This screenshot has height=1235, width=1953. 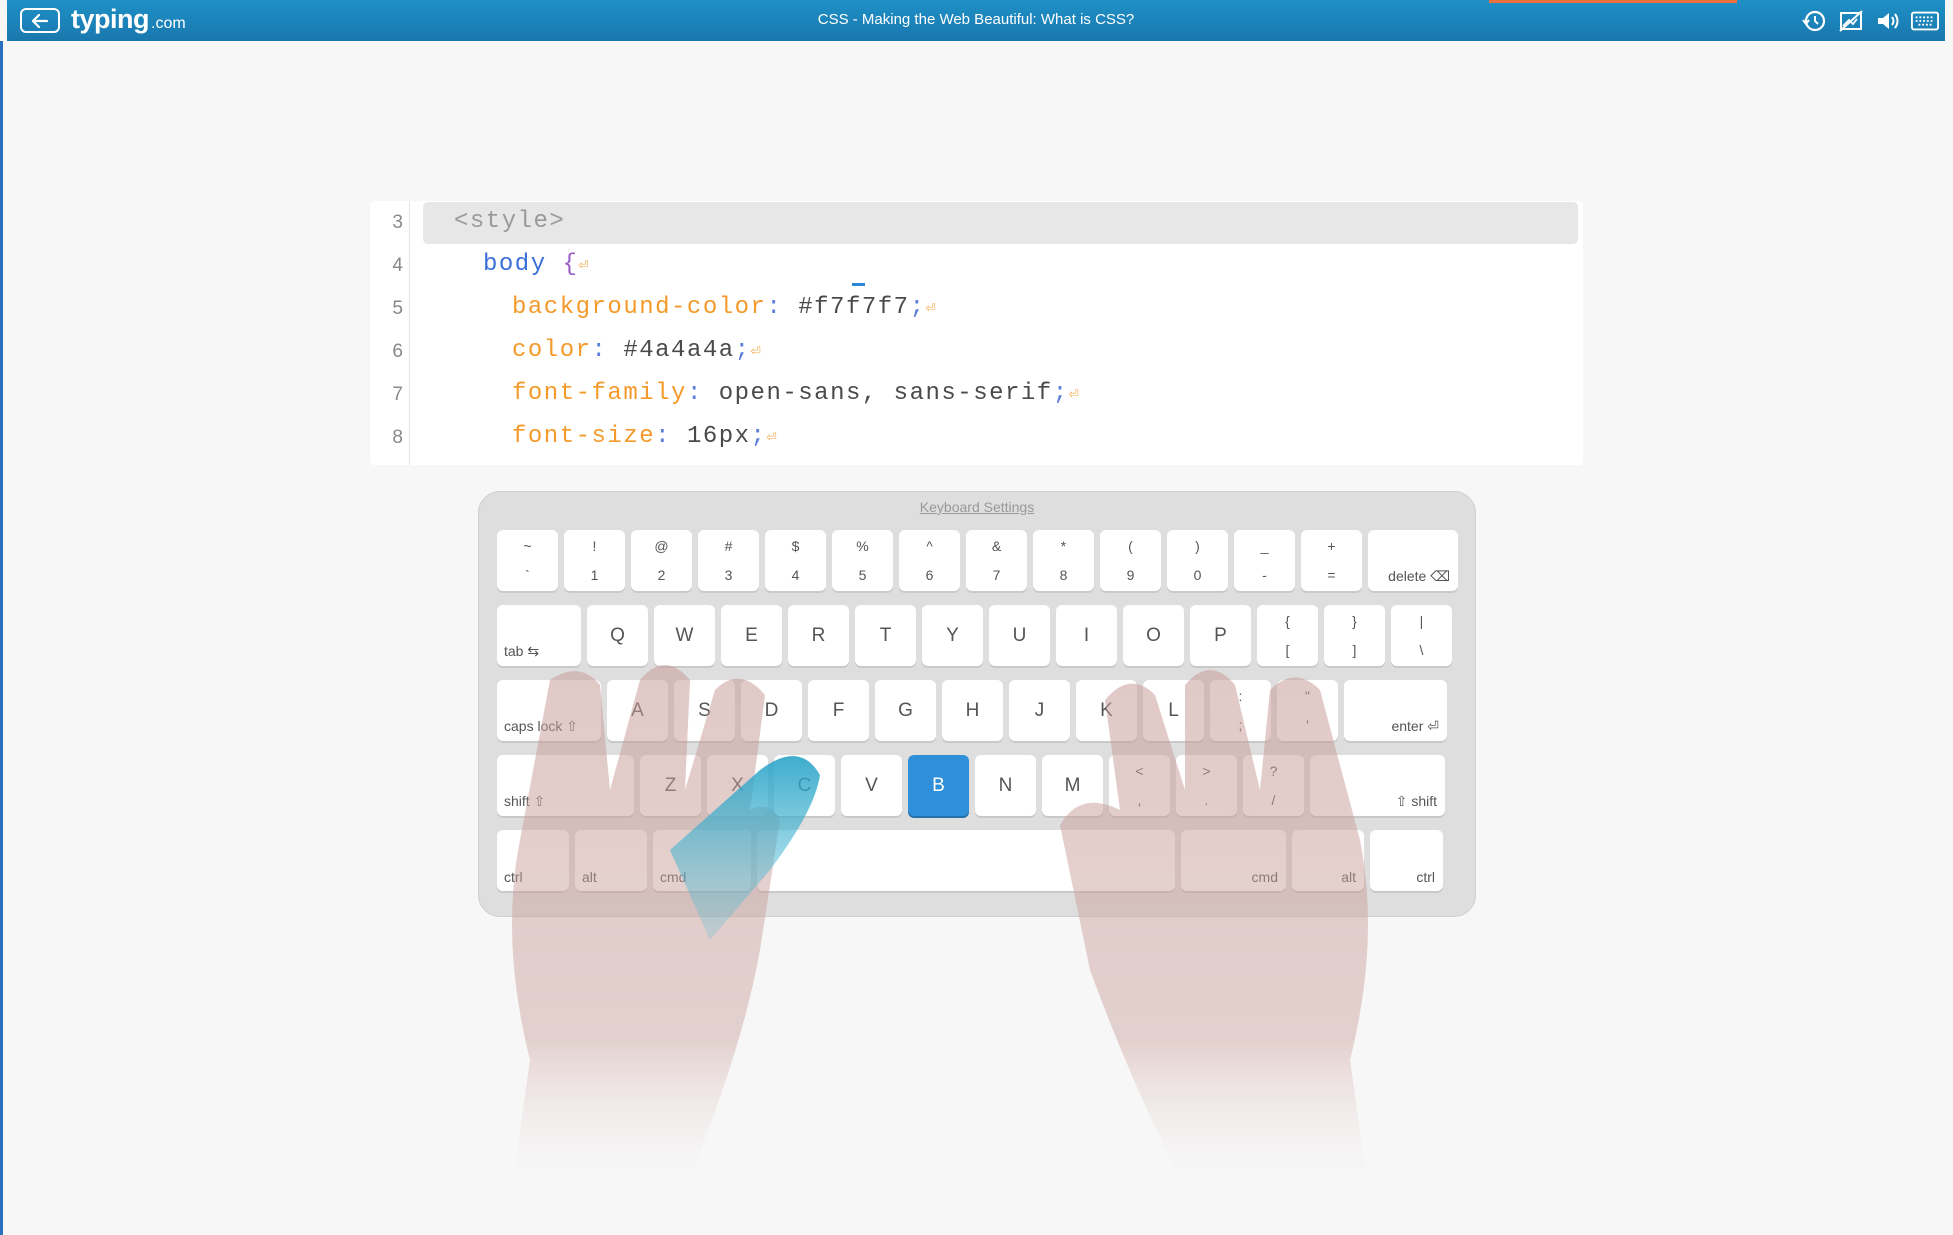 I want to click on key-j: J, so click(x=1039, y=710).